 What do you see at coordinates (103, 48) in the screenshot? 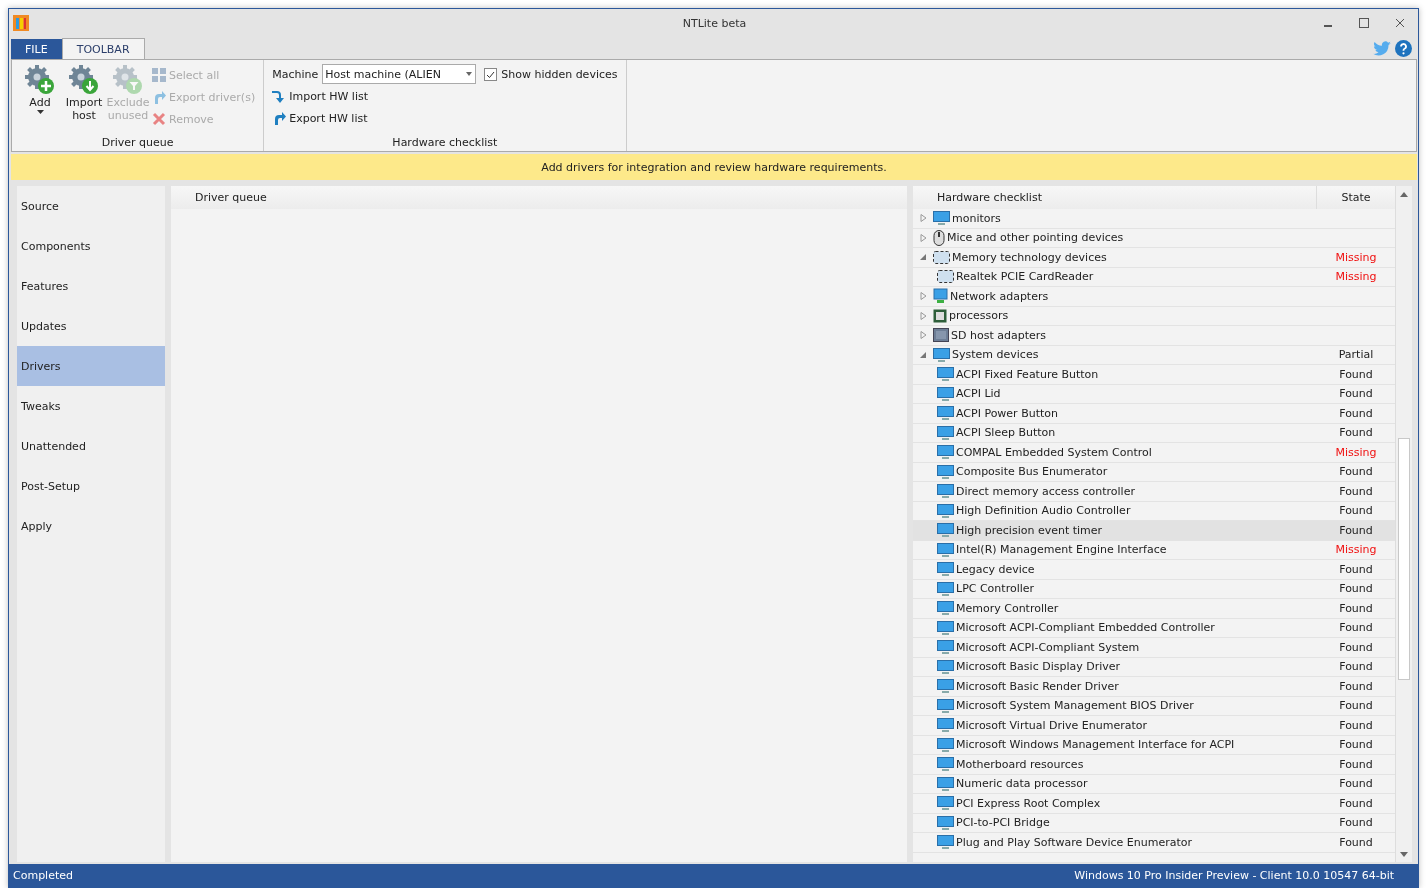
I see `ribbon-tab: TOOLBAR` at bounding box center [103, 48].